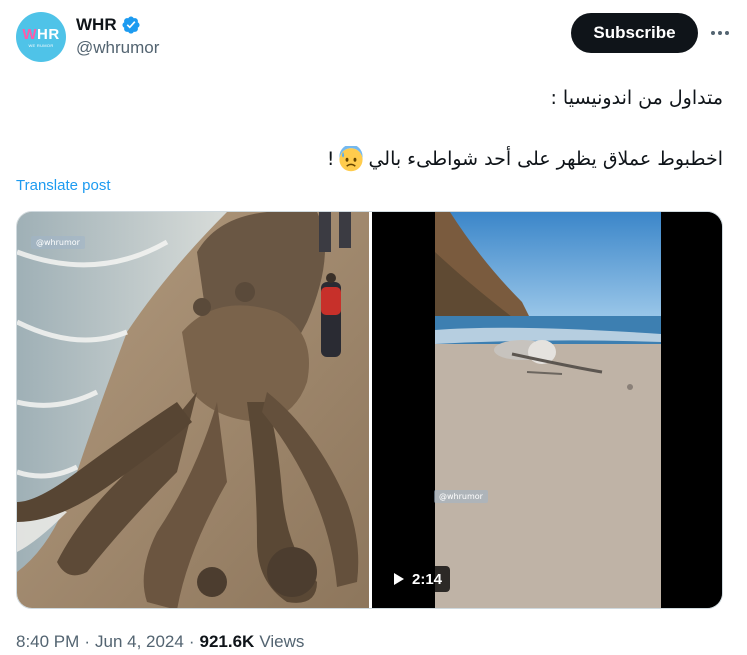  I want to click on post-text-line-2-body: اخطبوط عملاق يظهر على أحد شواطىء بالي, so click(545, 159).